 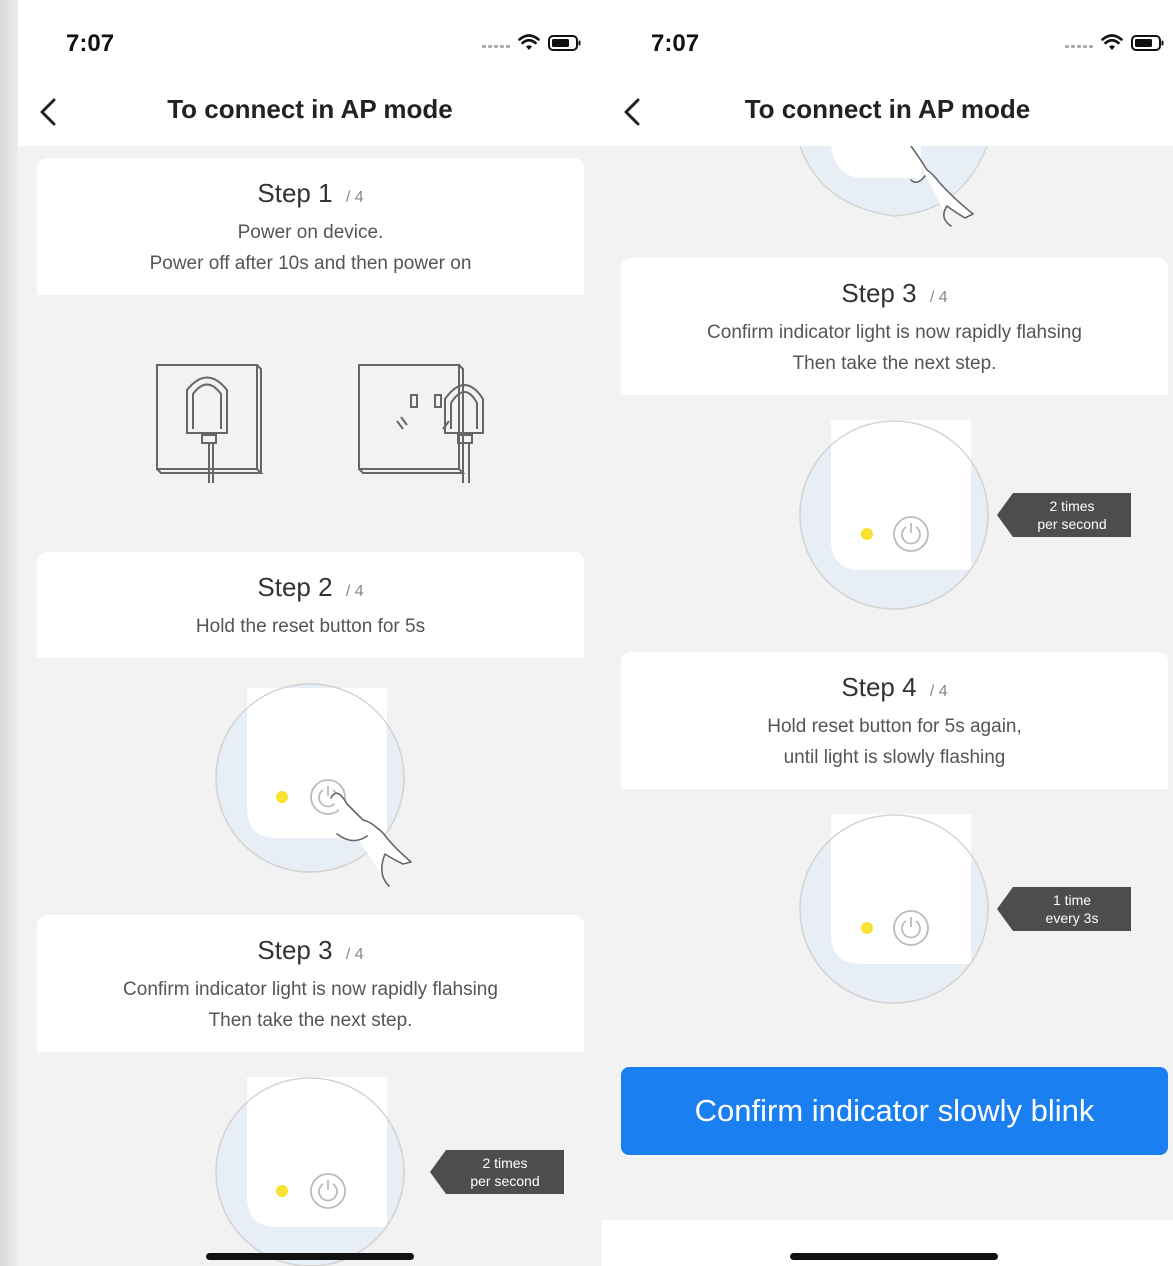 I want to click on step-2-illustration, so click(x=310, y=777).